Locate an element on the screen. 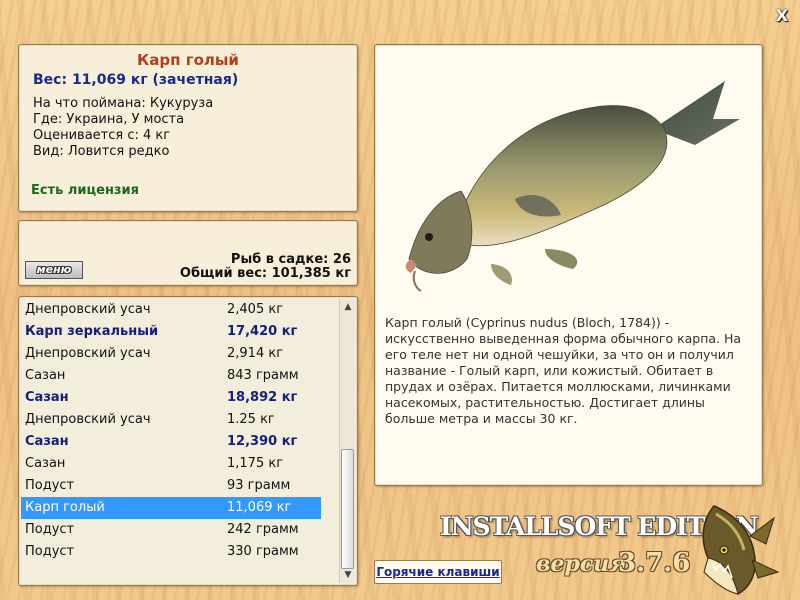 Image resolution: width=800 pixels, height=600 pixels. fish-location: Где: Украина, У моста is located at coordinates (109, 119).